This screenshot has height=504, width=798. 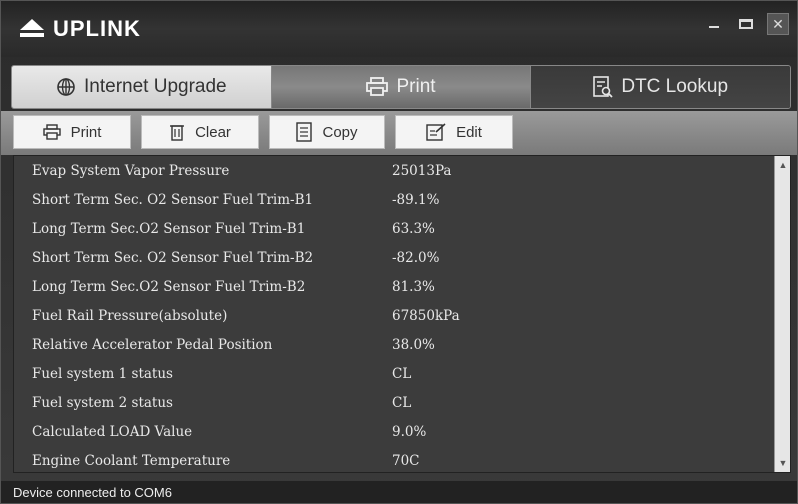 What do you see at coordinates (130, 315) in the screenshot?
I see `item-name: Fuel Rail Pressure(absolute)` at bounding box center [130, 315].